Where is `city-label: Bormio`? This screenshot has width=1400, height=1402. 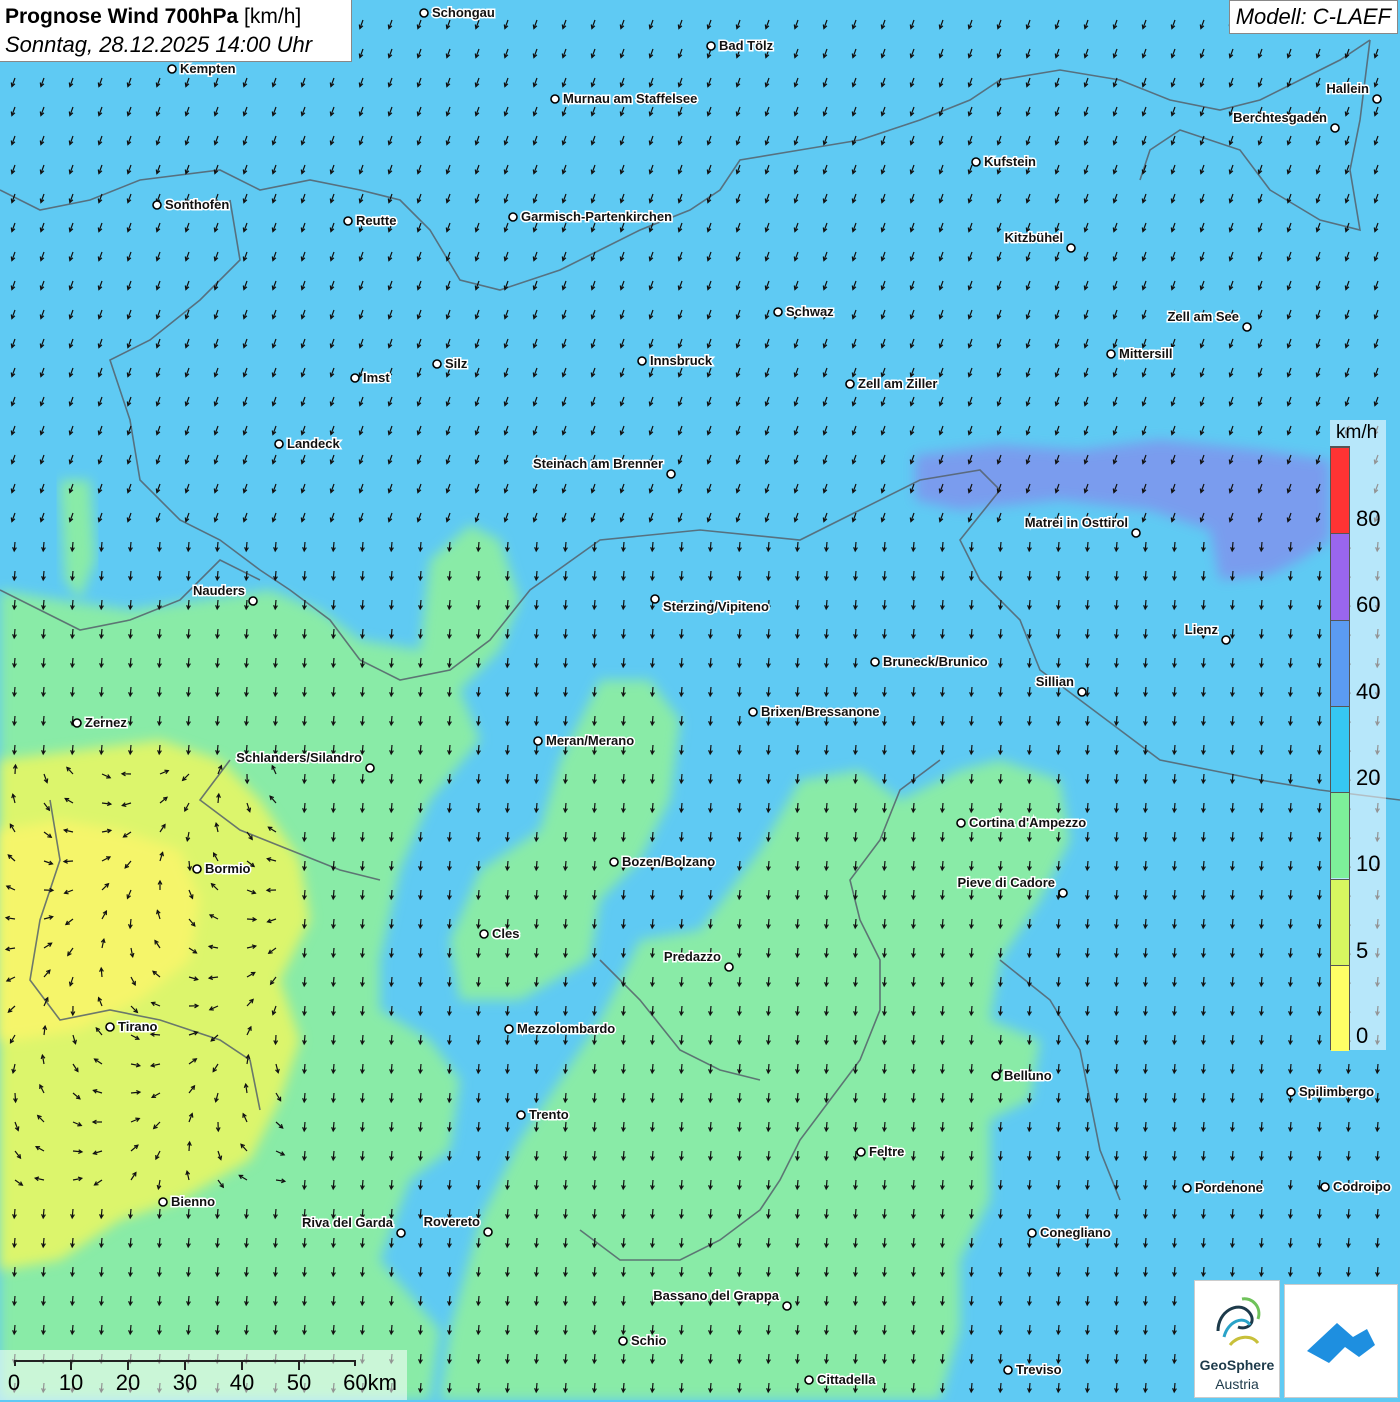 city-label: Bormio is located at coordinates (228, 868).